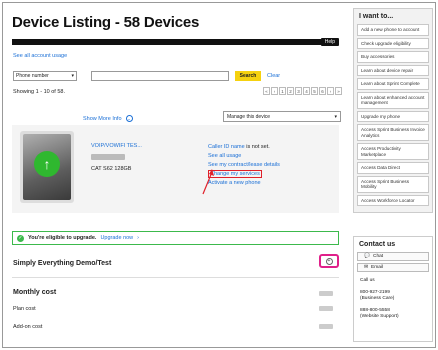  Describe the element at coordinates (282, 91) in the screenshot. I see `pager-page: 1` at that location.